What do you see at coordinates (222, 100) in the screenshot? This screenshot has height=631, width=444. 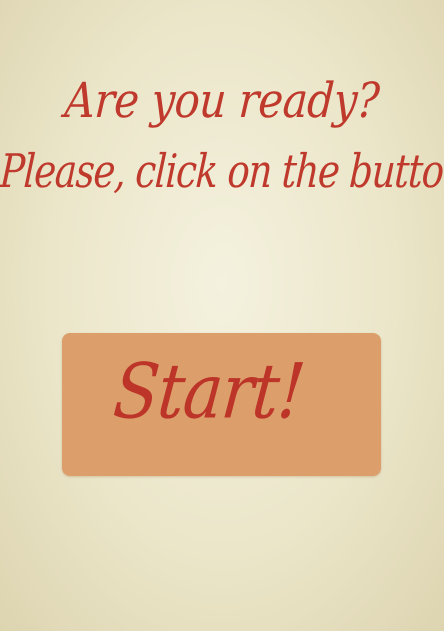 I see `ready-question-text: Are you ready?` at bounding box center [222, 100].